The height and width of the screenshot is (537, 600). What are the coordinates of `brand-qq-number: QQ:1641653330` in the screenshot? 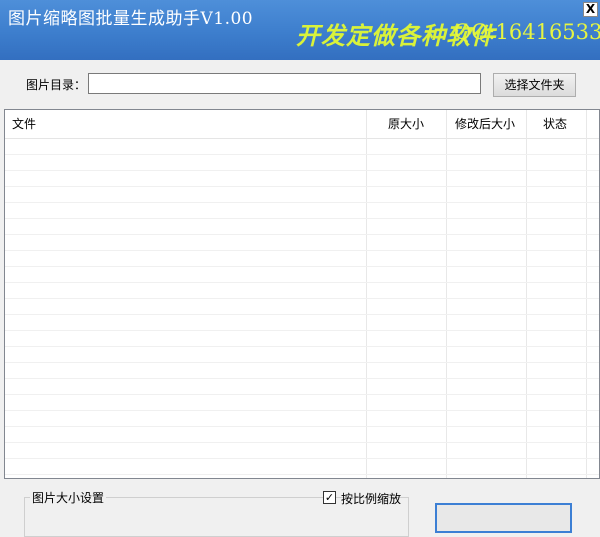 It's located at (527, 32).